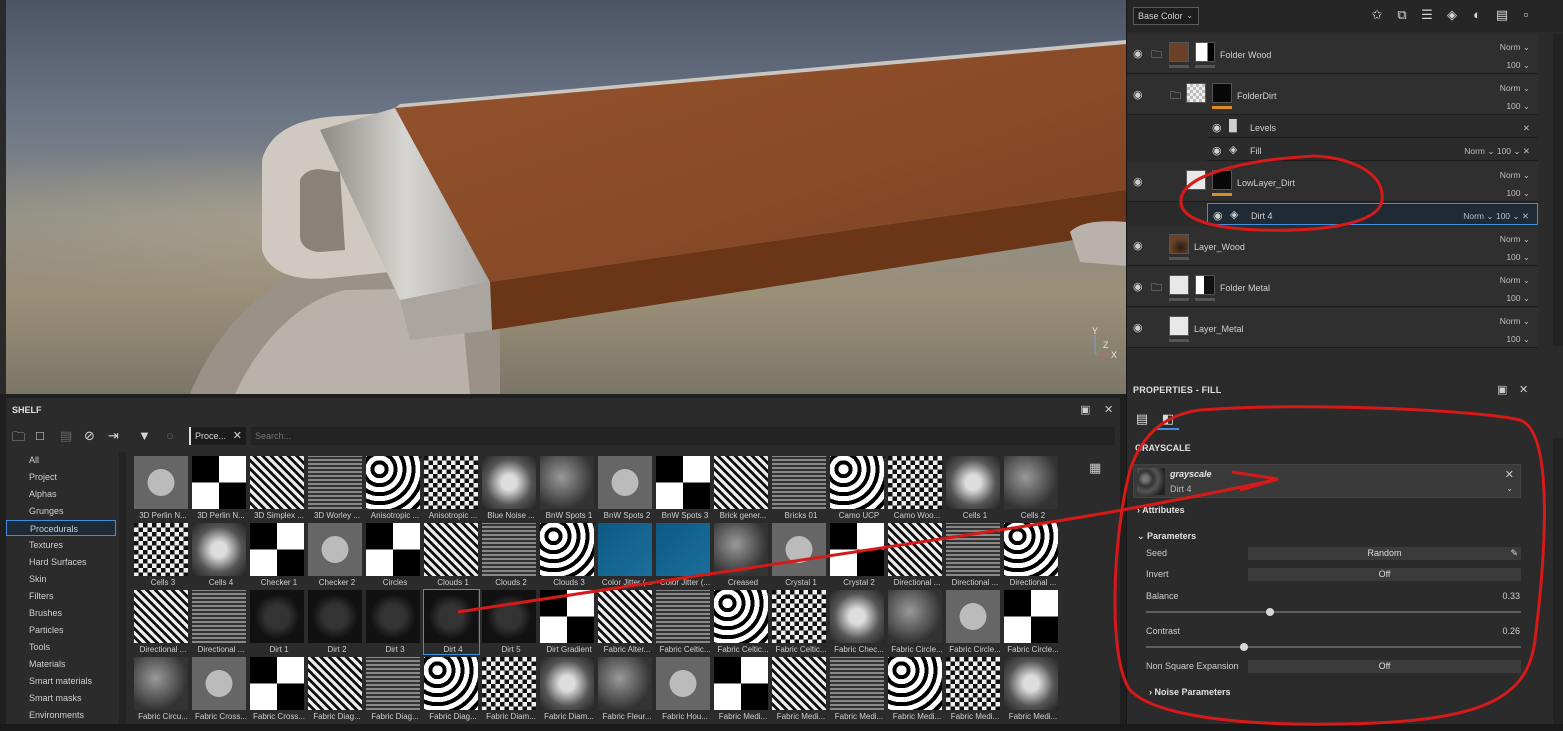  Describe the element at coordinates (1477, 15) in the screenshot. I see `mask-icon: ◐` at that location.